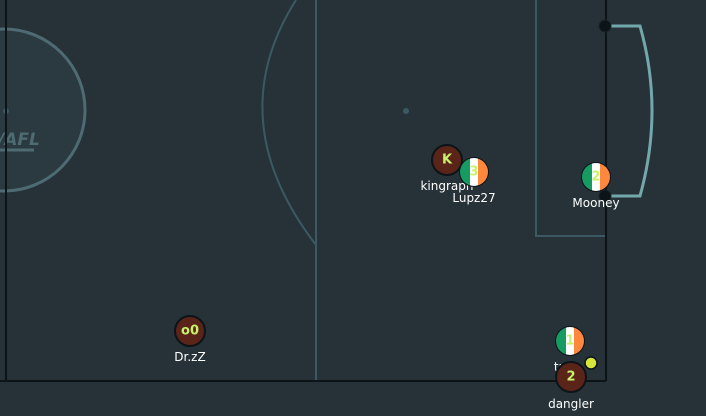 The width and height of the screenshot is (706, 416). What do you see at coordinates (605, 26) in the screenshot?
I see `goal-post-top` at bounding box center [605, 26].